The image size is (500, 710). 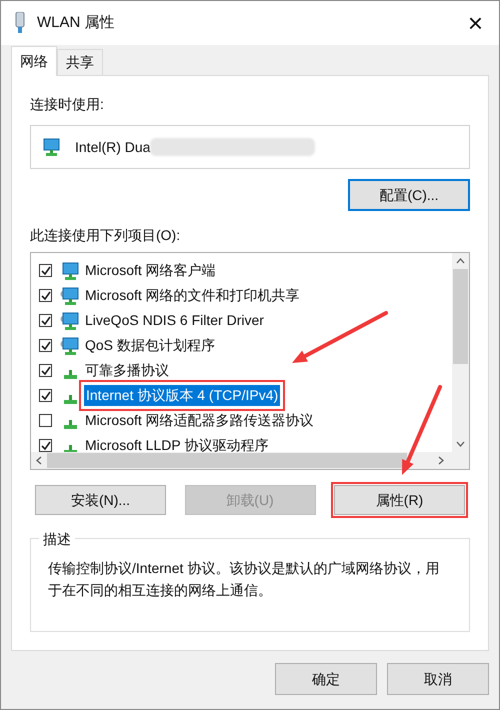 What do you see at coordinates (80, 62) in the screenshot?
I see `tab: 共享` at bounding box center [80, 62].